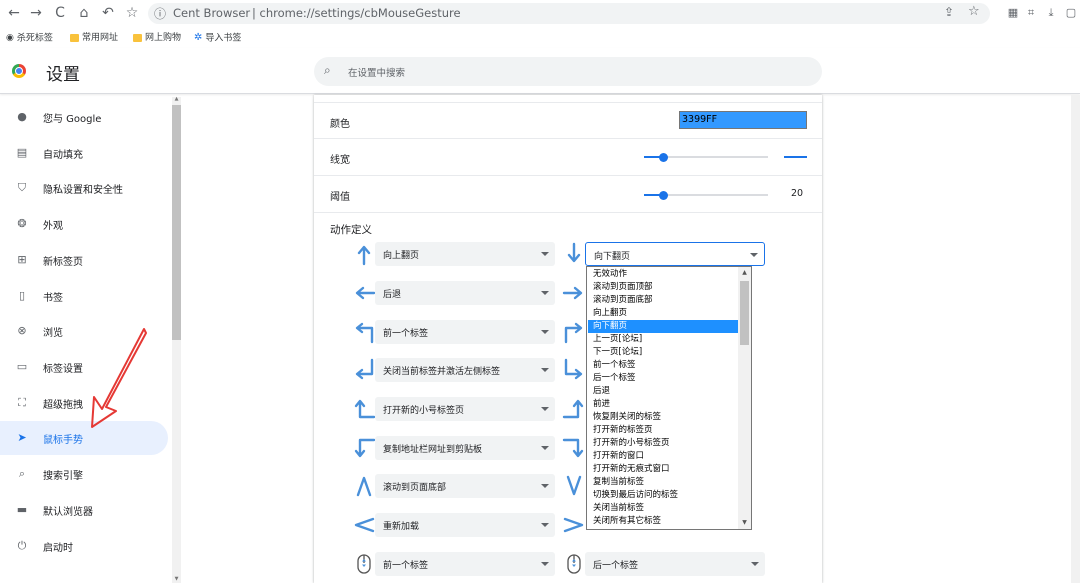  I want to click on dropdown-option: 向下翻页, so click(663, 326).